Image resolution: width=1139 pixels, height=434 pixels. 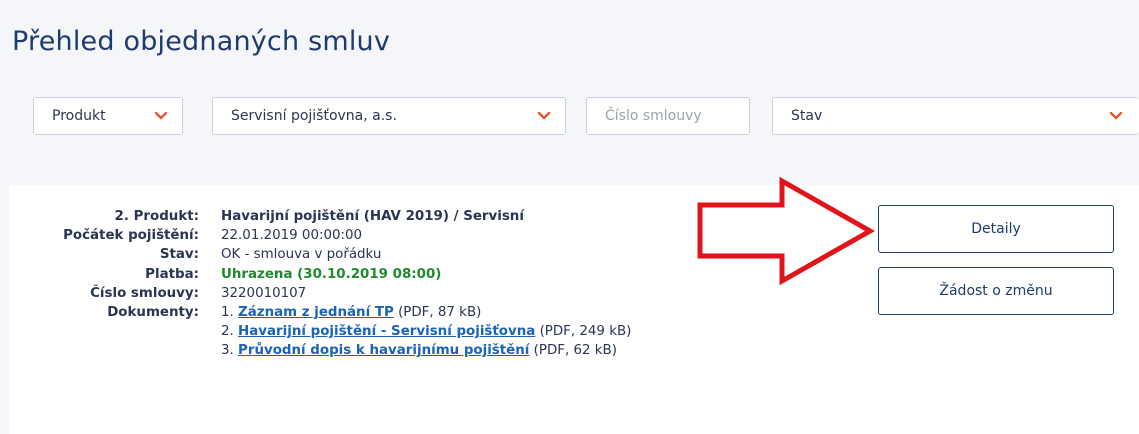 I want to click on document-link: Záznam z jednání TP, so click(x=316, y=312).